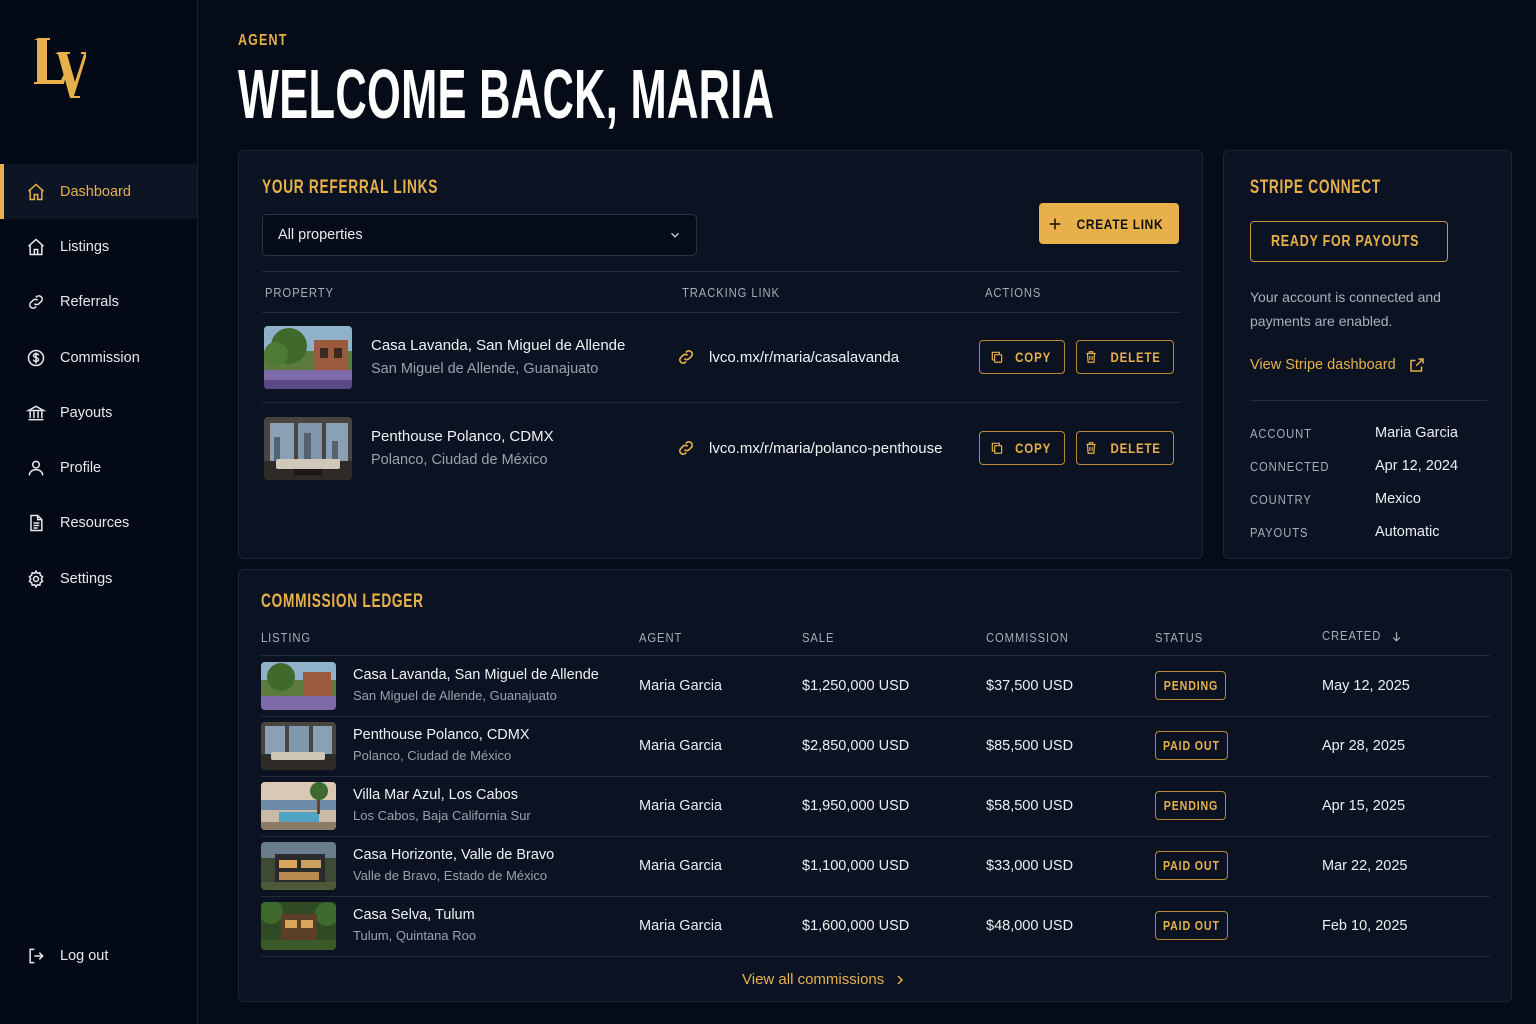 This screenshot has width=1536, height=1024. What do you see at coordinates (1416, 433) in the screenshot?
I see `account-value: Maria Garcia` at bounding box center [1416, 433].